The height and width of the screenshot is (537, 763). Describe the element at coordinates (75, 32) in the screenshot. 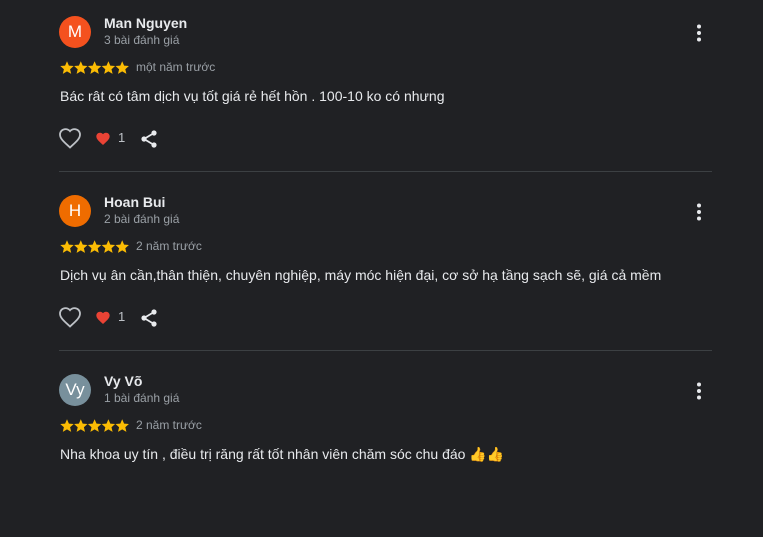

I see `avatar: M` at that location.